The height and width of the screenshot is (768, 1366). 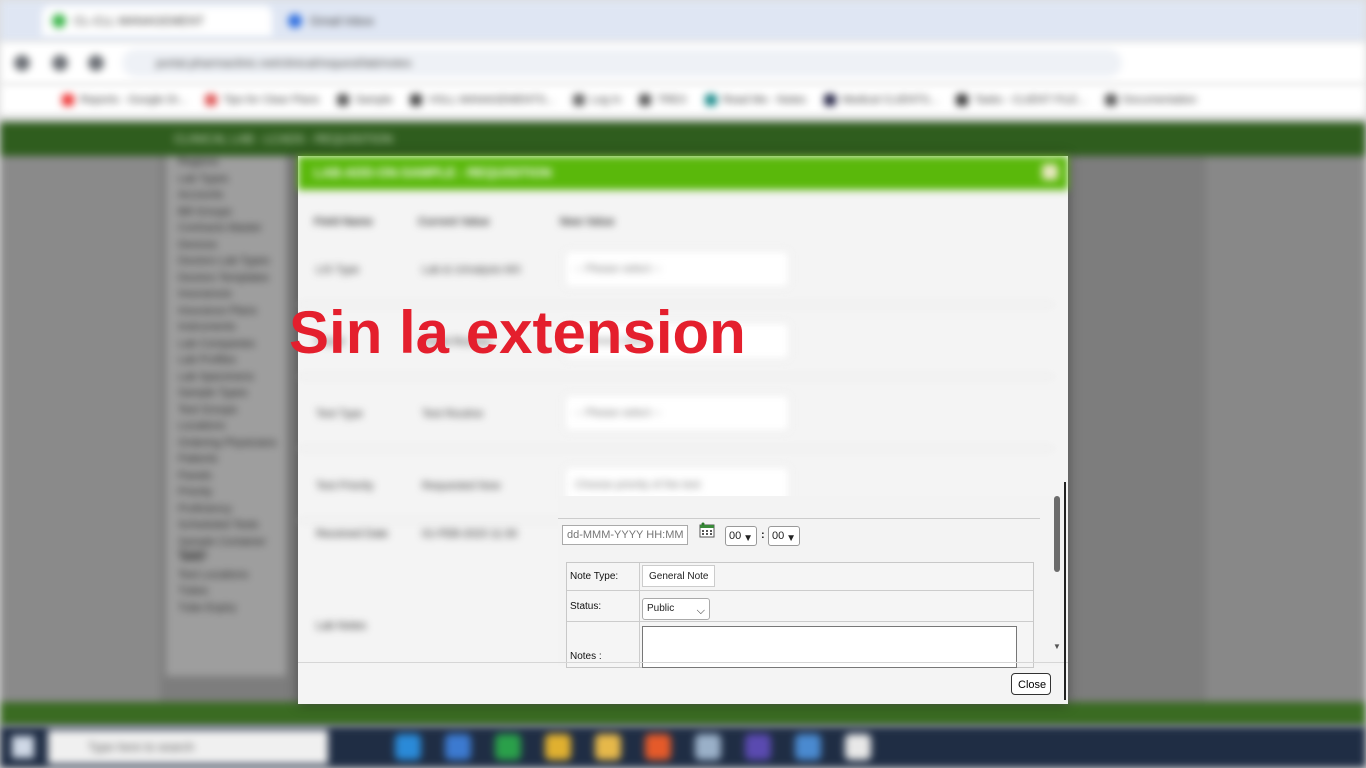 What do you see at coordinates (755, 99) in the screenshot?
I see `bookmark: Read Me - Notes` at bounding box center [755, 99].